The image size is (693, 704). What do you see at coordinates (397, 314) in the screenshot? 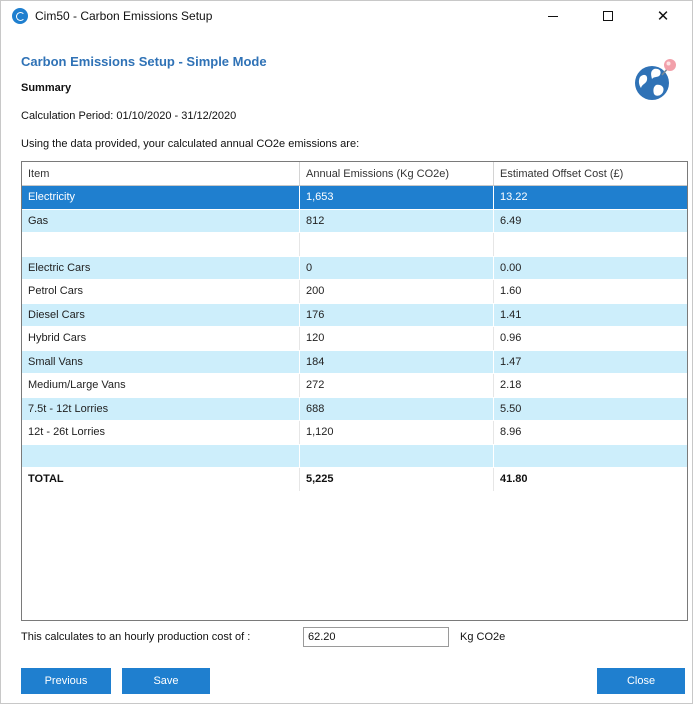
I see `emissions-cell: 176` at bounding box center [397, 314].